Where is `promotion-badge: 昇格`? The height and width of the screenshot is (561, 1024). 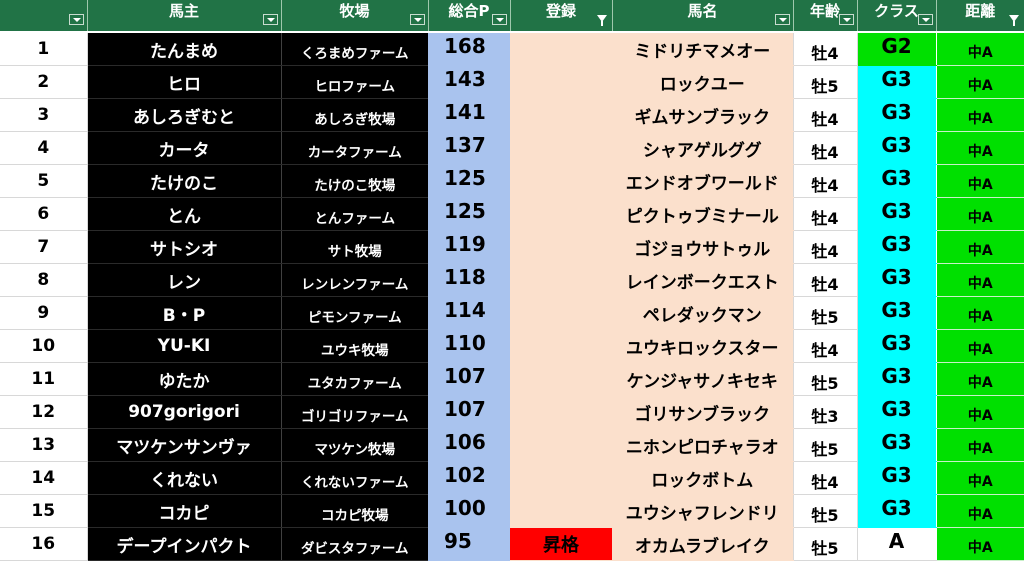 promotion-badge: 昇格 is located at coordinates (561, 544).